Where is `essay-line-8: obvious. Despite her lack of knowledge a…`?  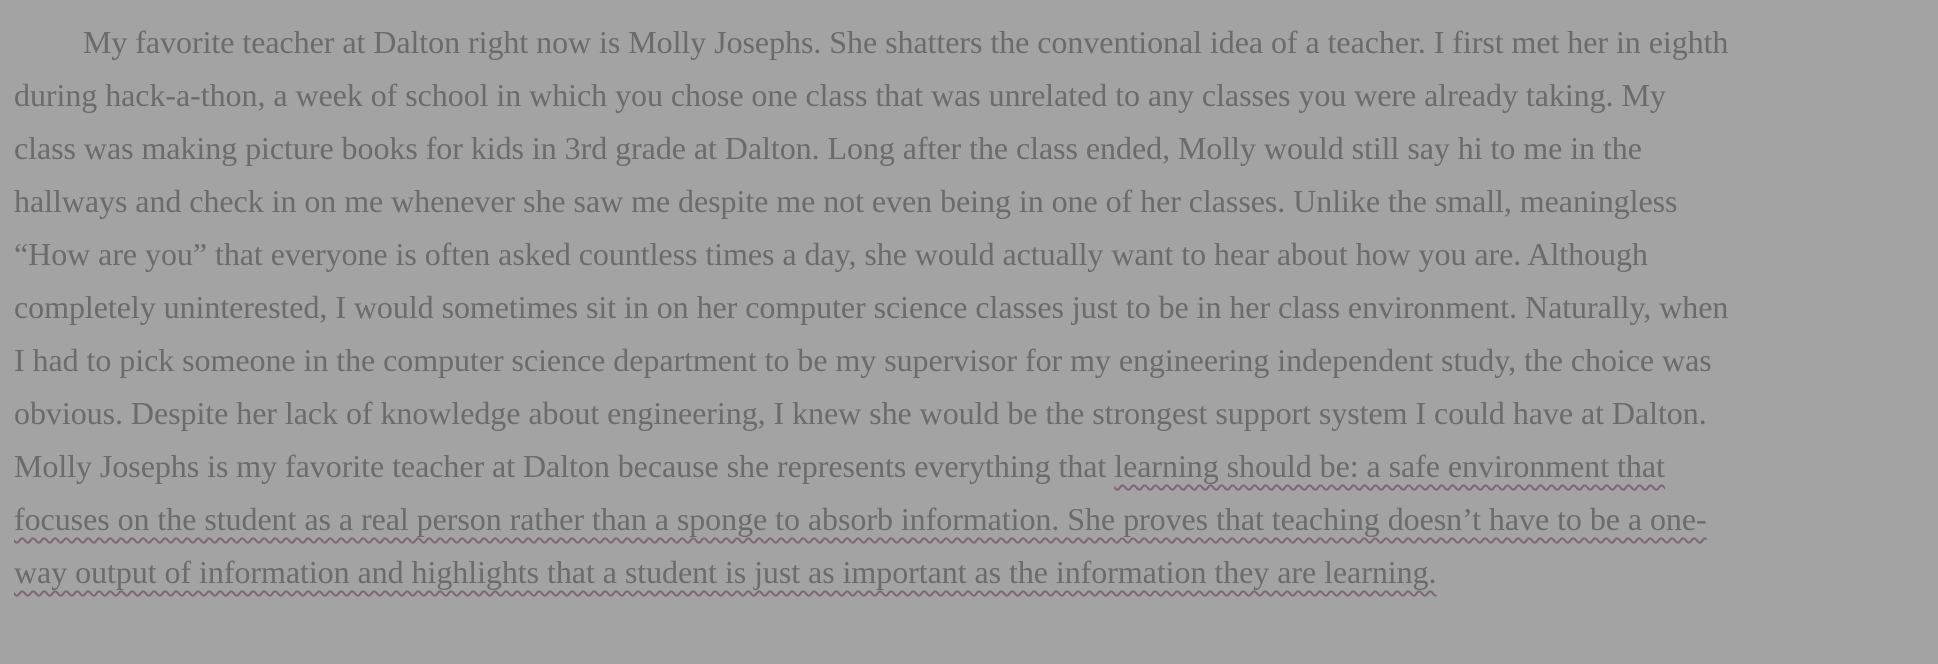 essay-line-8: obvious. Despite her lack of knowledge a… is located at coordinates (860, 413).